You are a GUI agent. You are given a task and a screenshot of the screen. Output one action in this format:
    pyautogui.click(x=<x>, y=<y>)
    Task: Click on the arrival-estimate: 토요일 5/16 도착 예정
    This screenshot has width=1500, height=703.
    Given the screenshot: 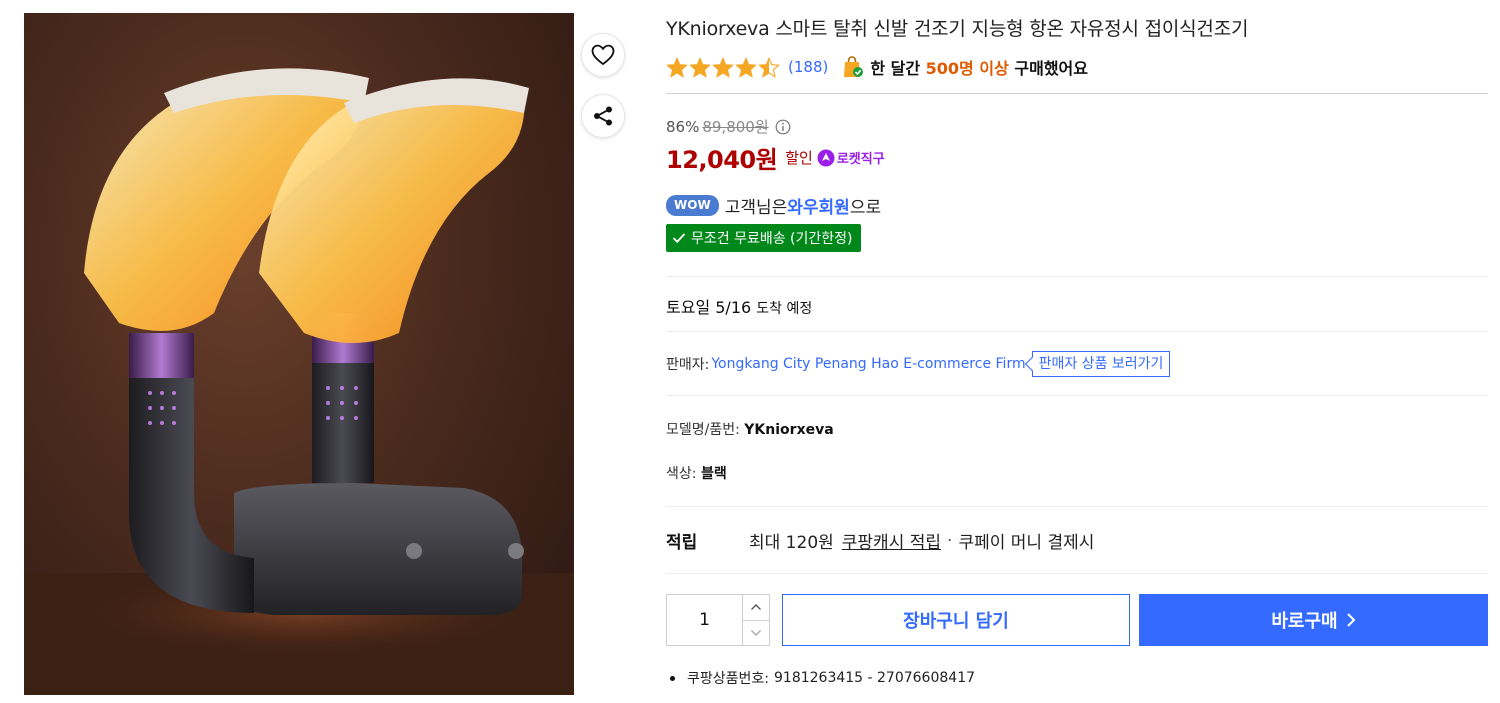 What is the action you would take?
    pyautogui.click(x=739, y=306)
    